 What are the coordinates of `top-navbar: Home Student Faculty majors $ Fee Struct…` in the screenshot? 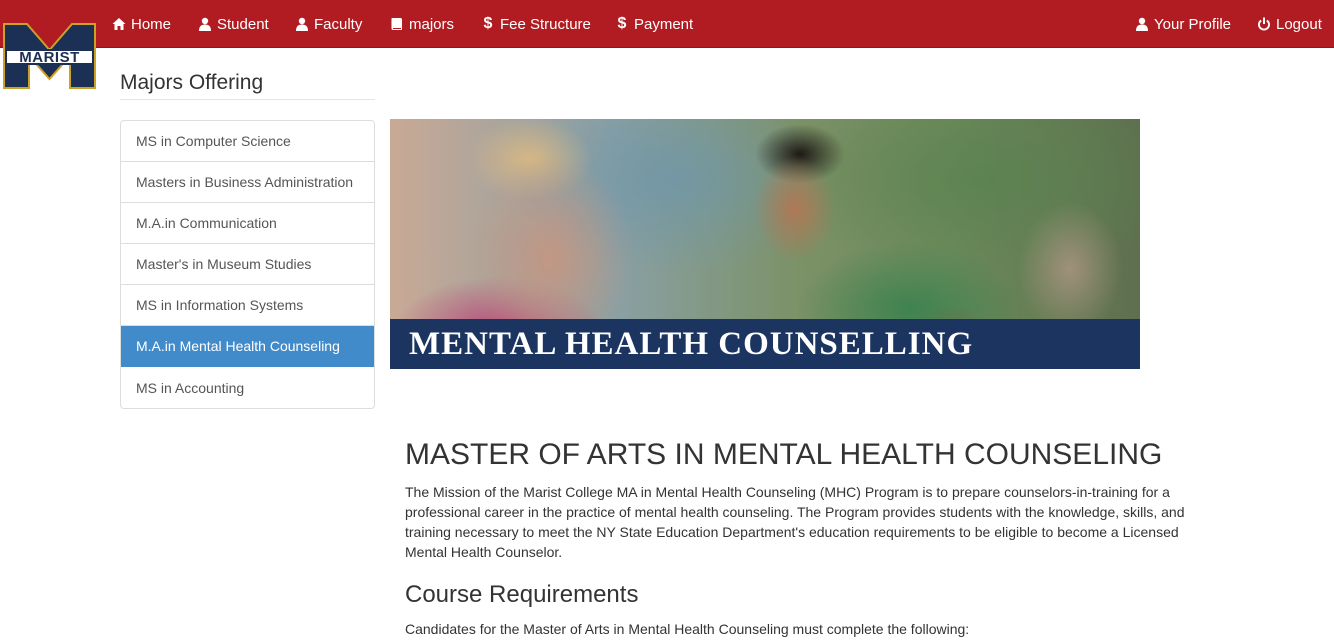 It's located at (667, 24).